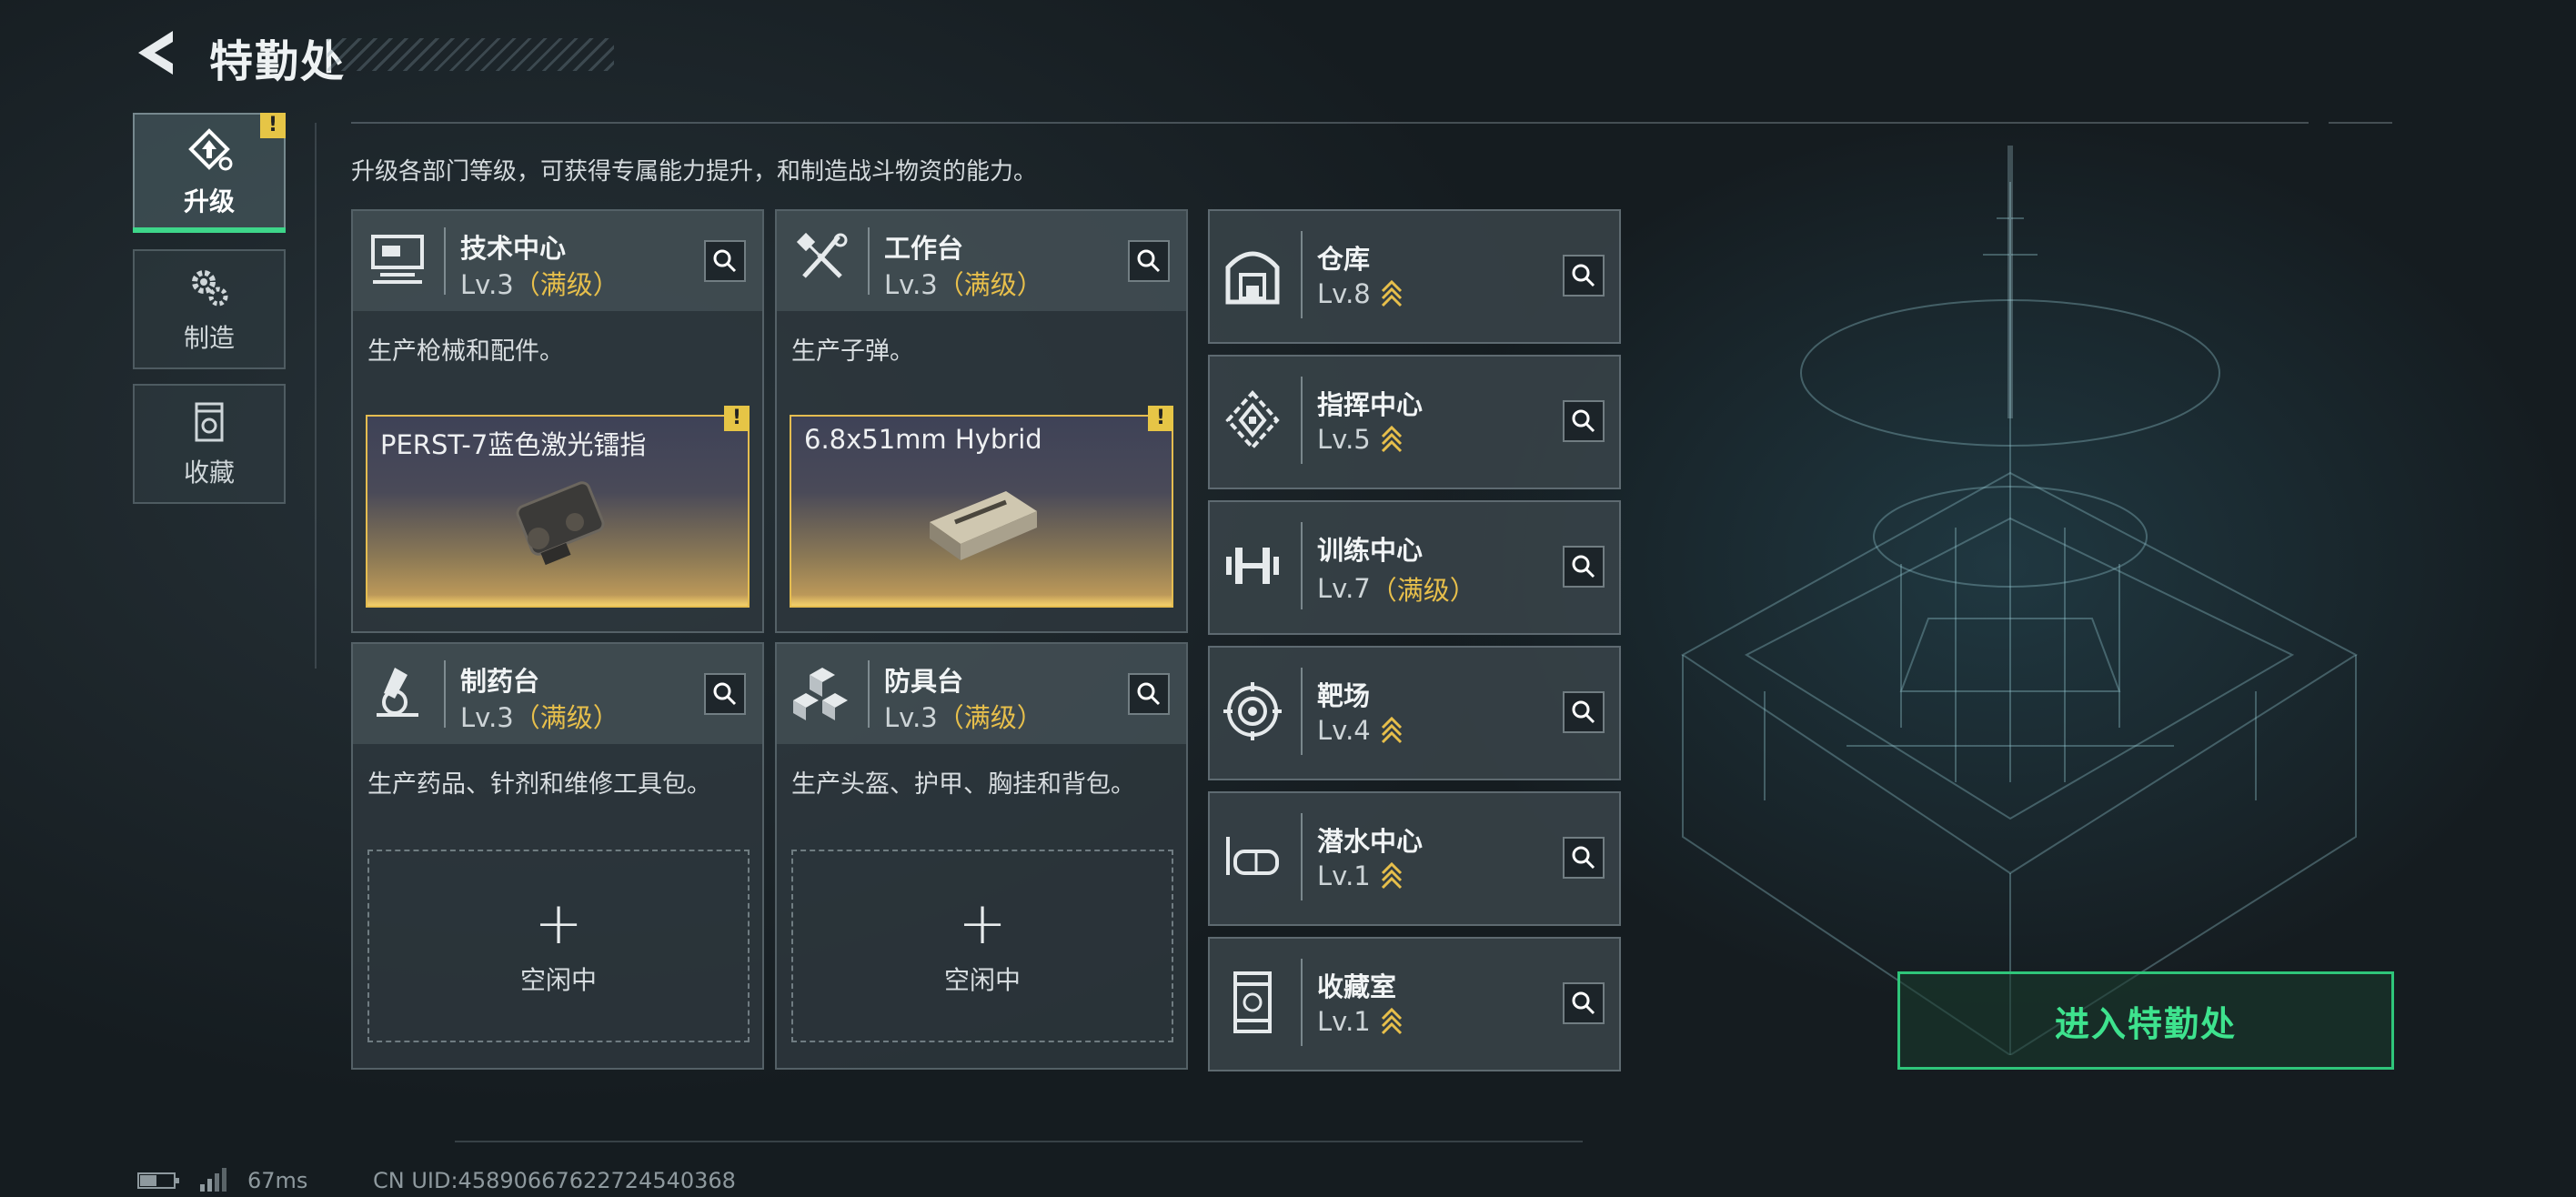  I want to click on diving-center-icon, so click(1252, 856).